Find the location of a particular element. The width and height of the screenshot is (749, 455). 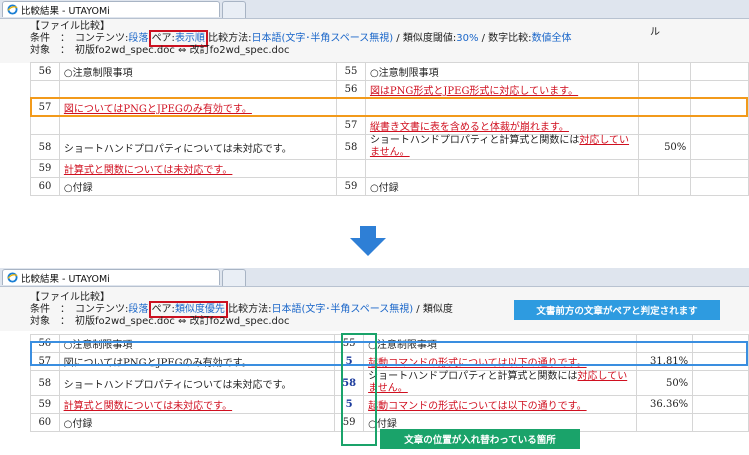

pair-setting: ペア:類似度優先 is located at coordinates (188, 309).